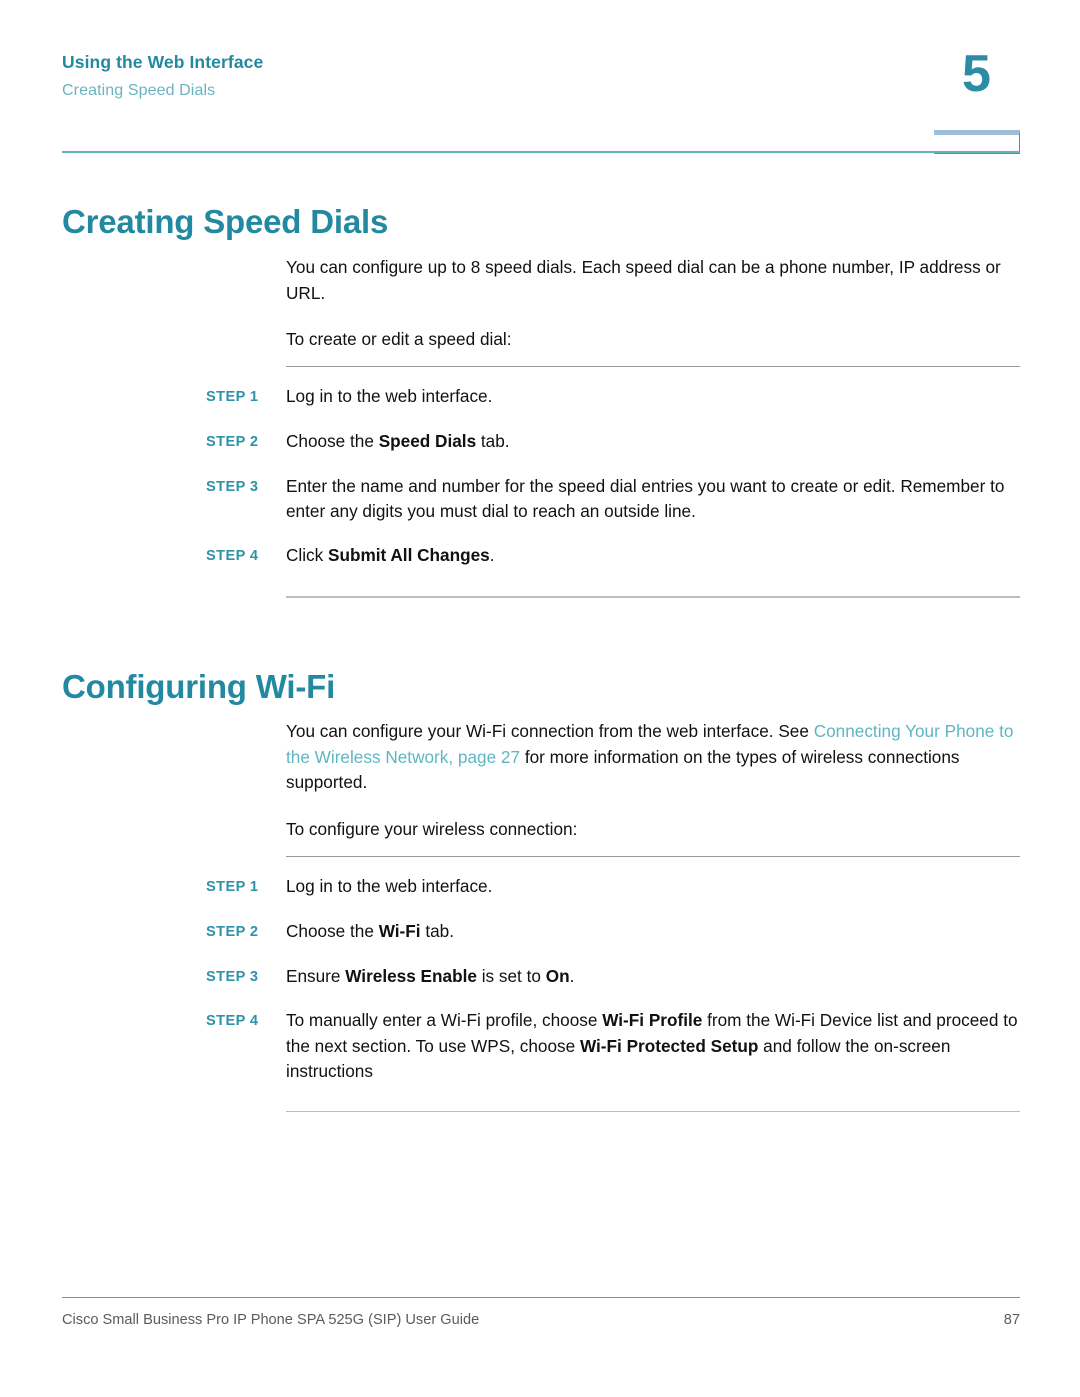 The height and width of the screenshot is (1397, 1080). I want to click on step-text-emphasis: Submit All Changes, so click(409, 554).